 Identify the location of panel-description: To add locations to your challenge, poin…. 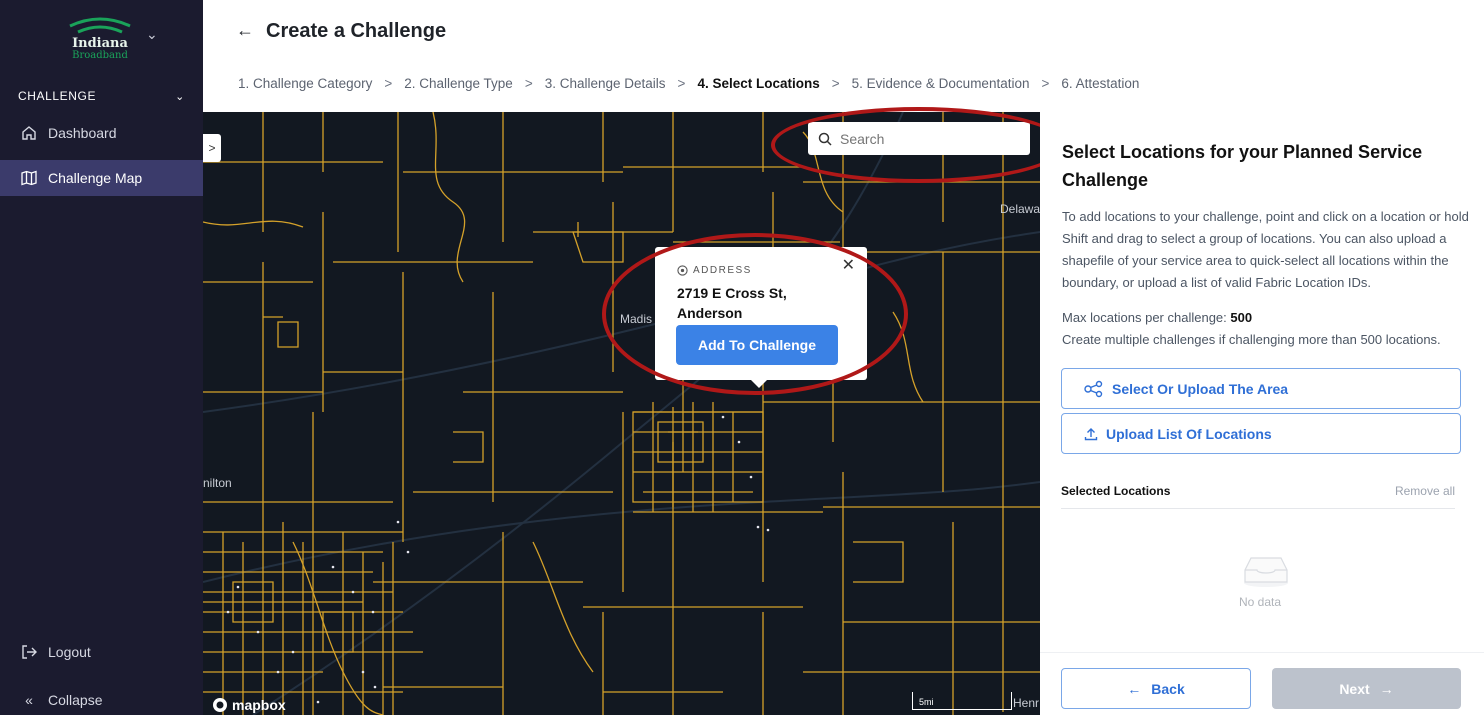
(1265, 249).